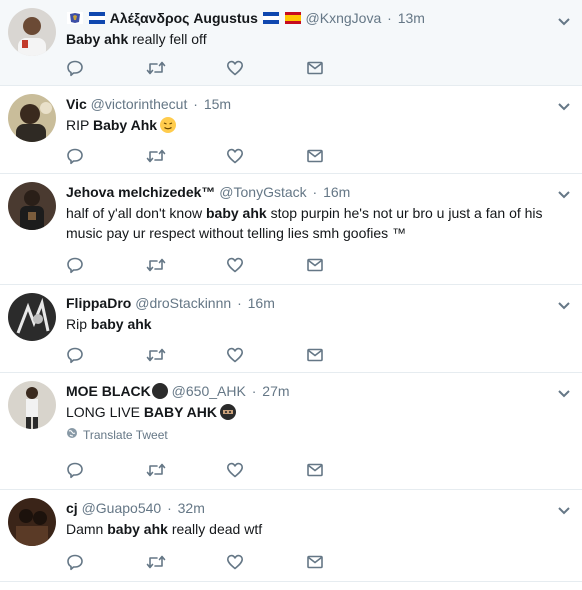  I want to click on tweet-timestamp: 13m, so click(411, 18).